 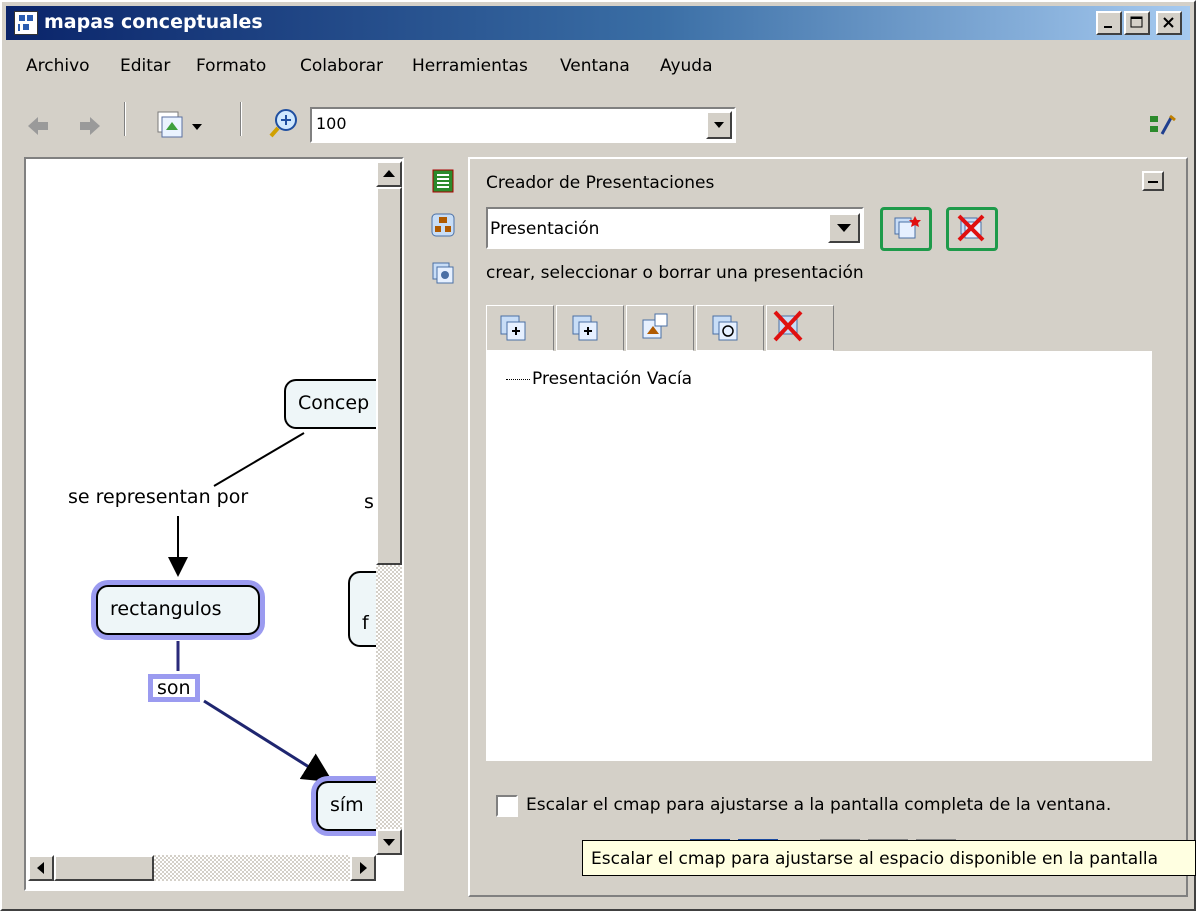 I want to click on arrow-left-icon, so click(x=40, y=868).